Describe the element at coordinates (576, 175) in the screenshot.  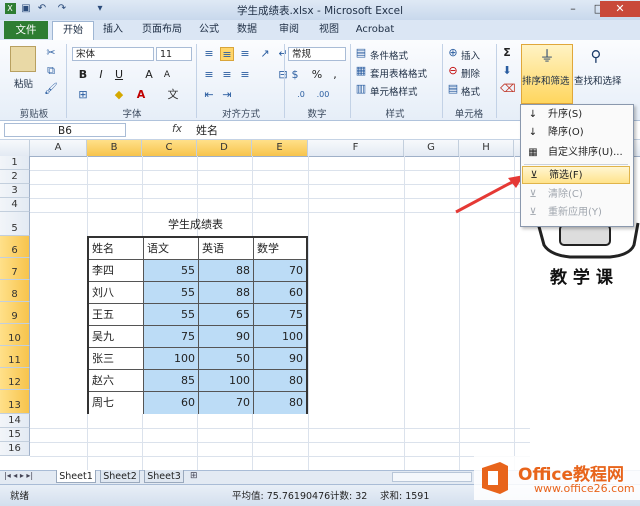
I see `menu-item-filter: ⊻ 筛选(F)` at that location.